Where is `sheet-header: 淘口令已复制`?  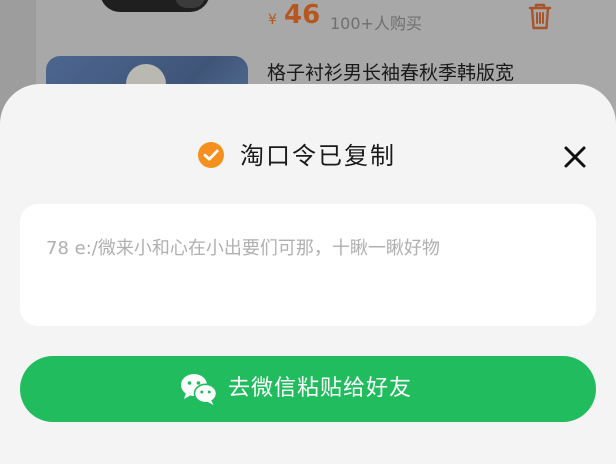 sheet-header: 淘口令已复制 is located at coordinates (308, 157).